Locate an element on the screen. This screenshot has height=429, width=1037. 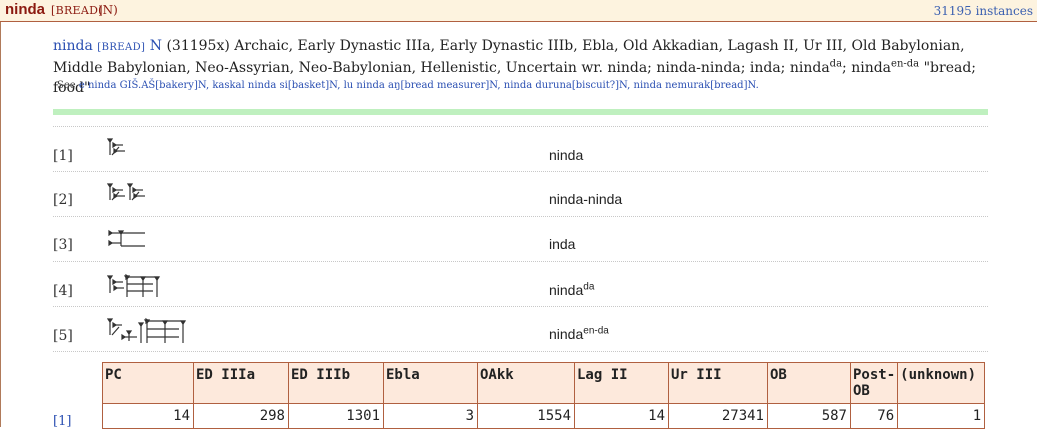
ninda-en-da-cuneiform-icon is located at coordinates (147, 330).